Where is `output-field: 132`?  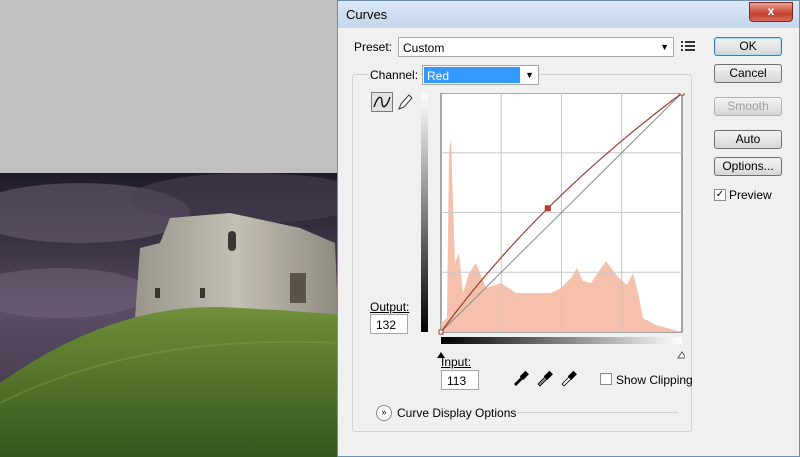 output-field: 132 is located at coordinates (389, 324).